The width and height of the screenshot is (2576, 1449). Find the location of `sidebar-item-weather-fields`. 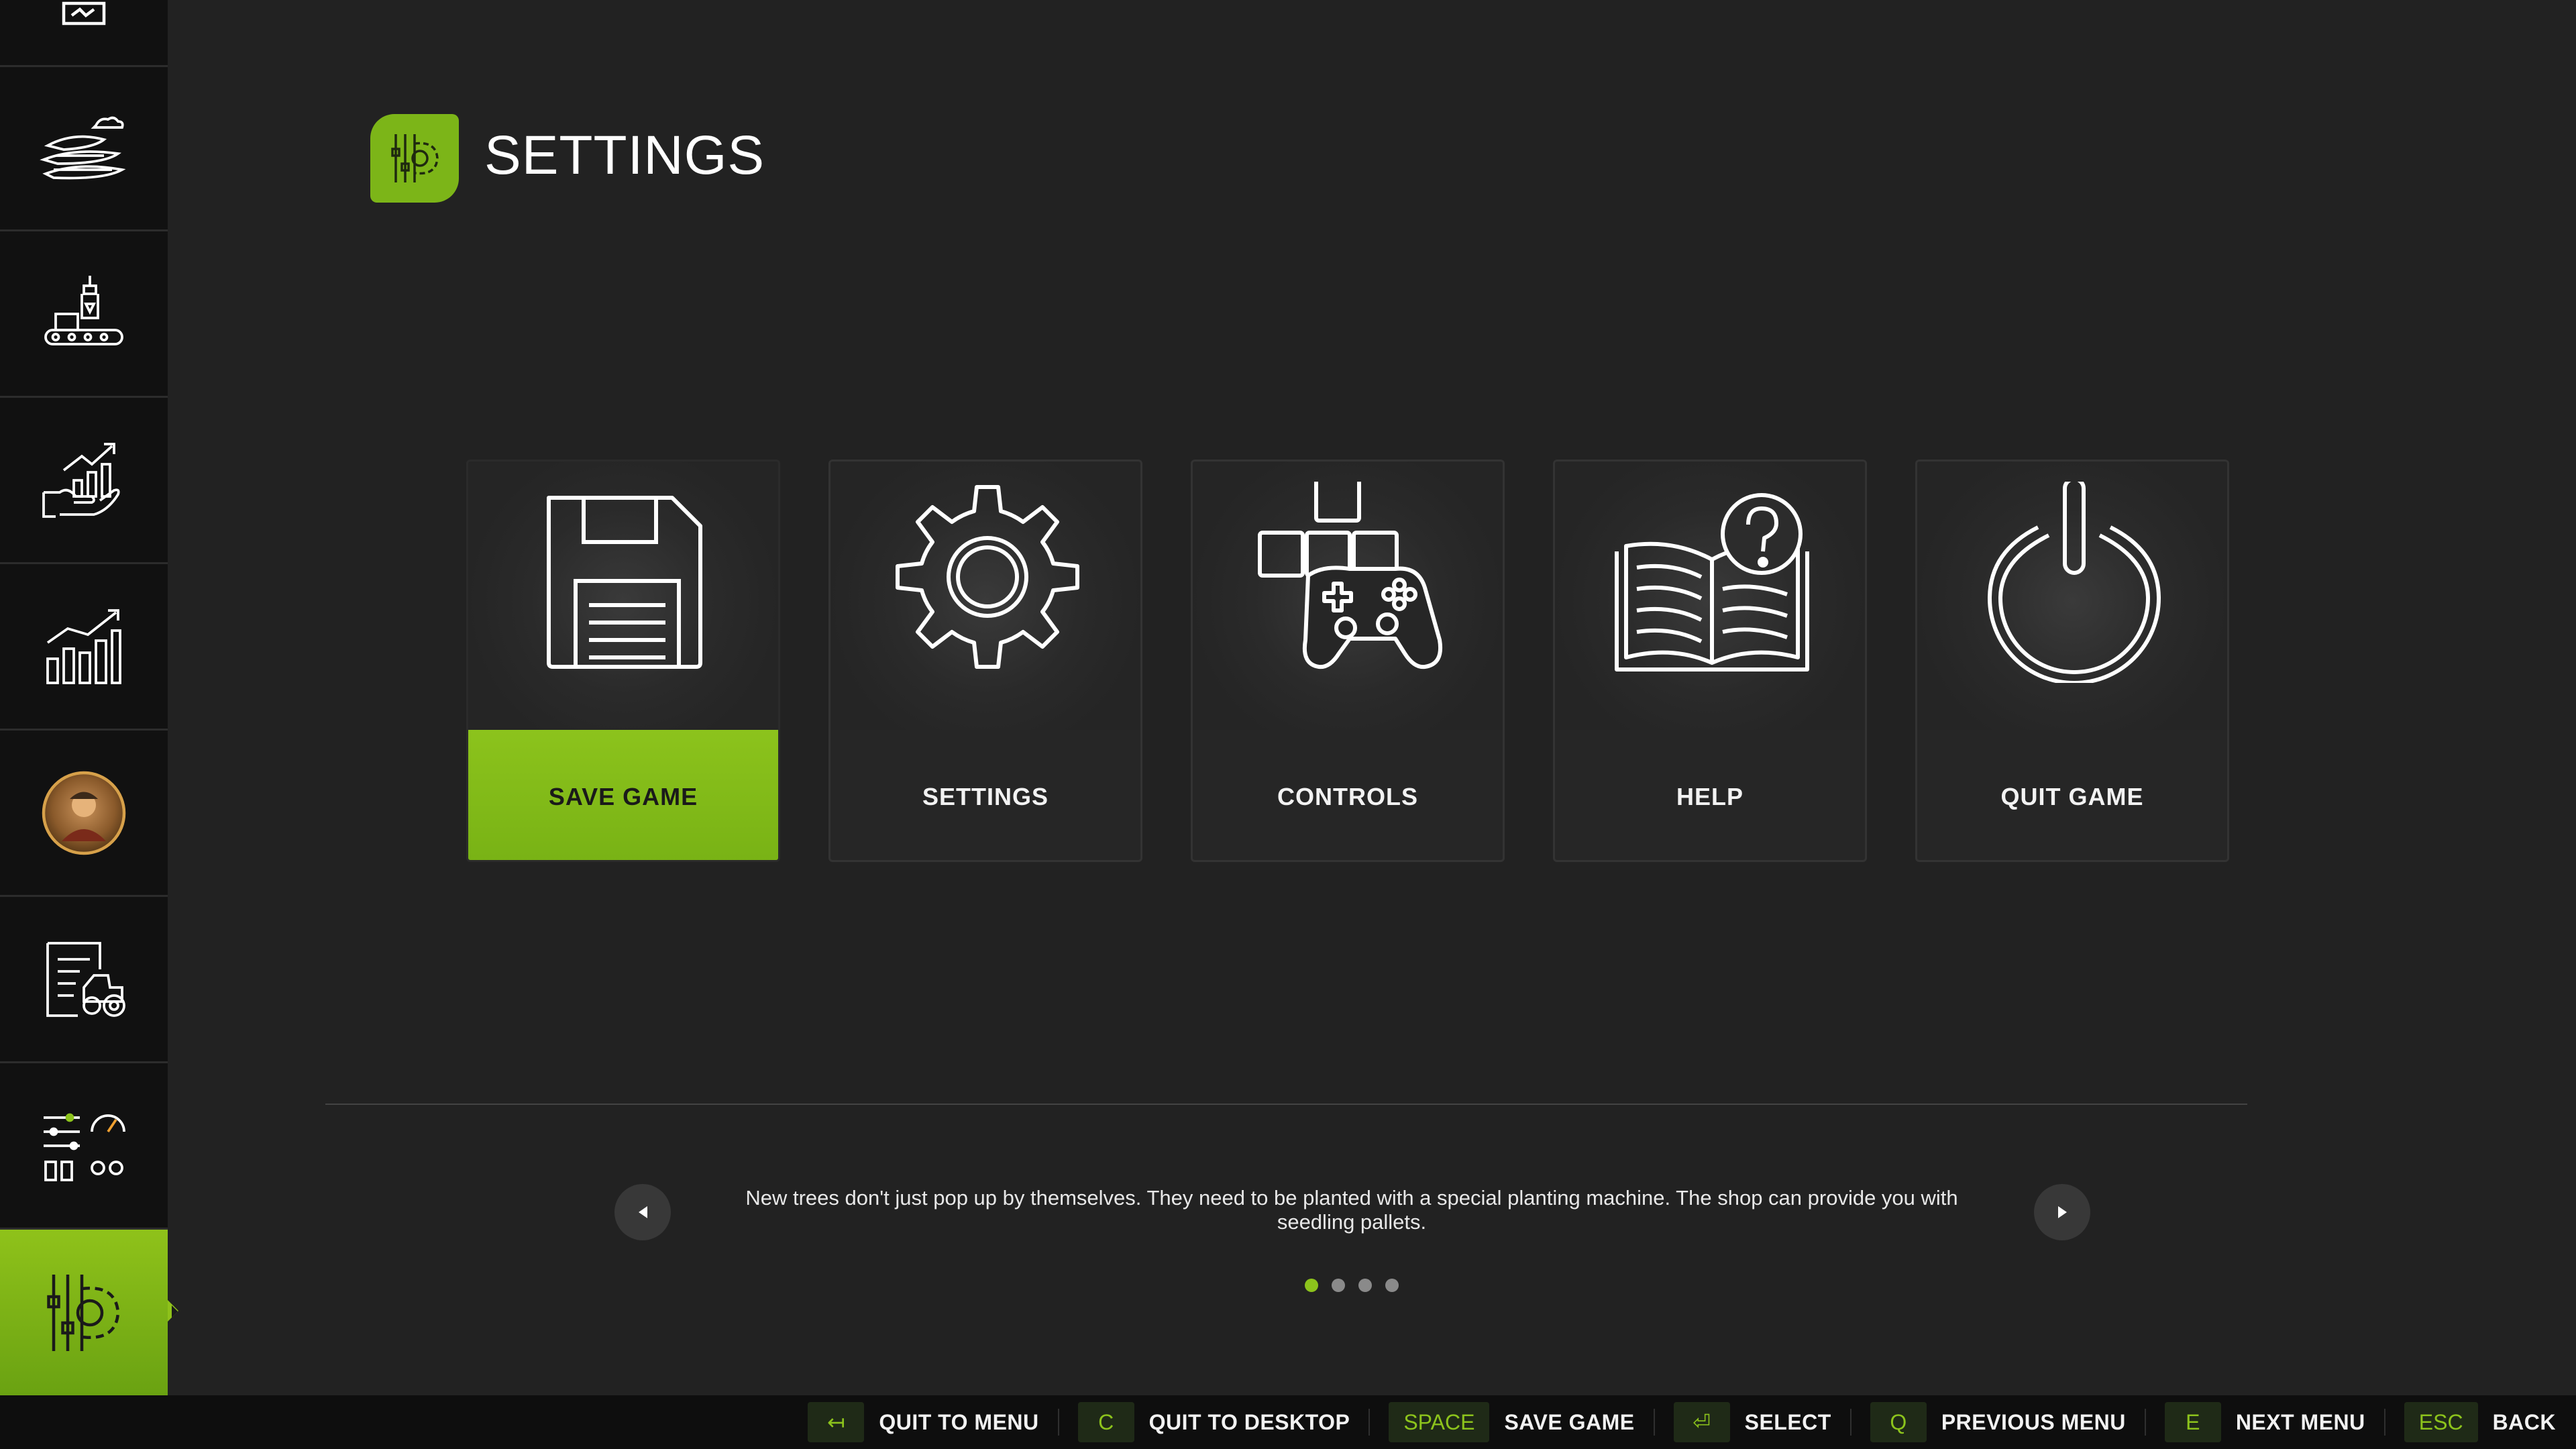

sidebar-item-weather-fields is located at coordinates (84, 148).